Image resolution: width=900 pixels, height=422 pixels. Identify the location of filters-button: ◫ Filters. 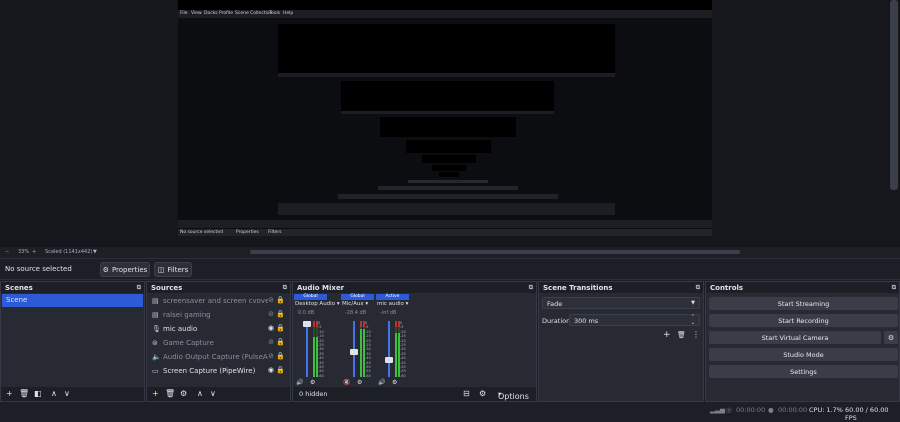
(173, 269).